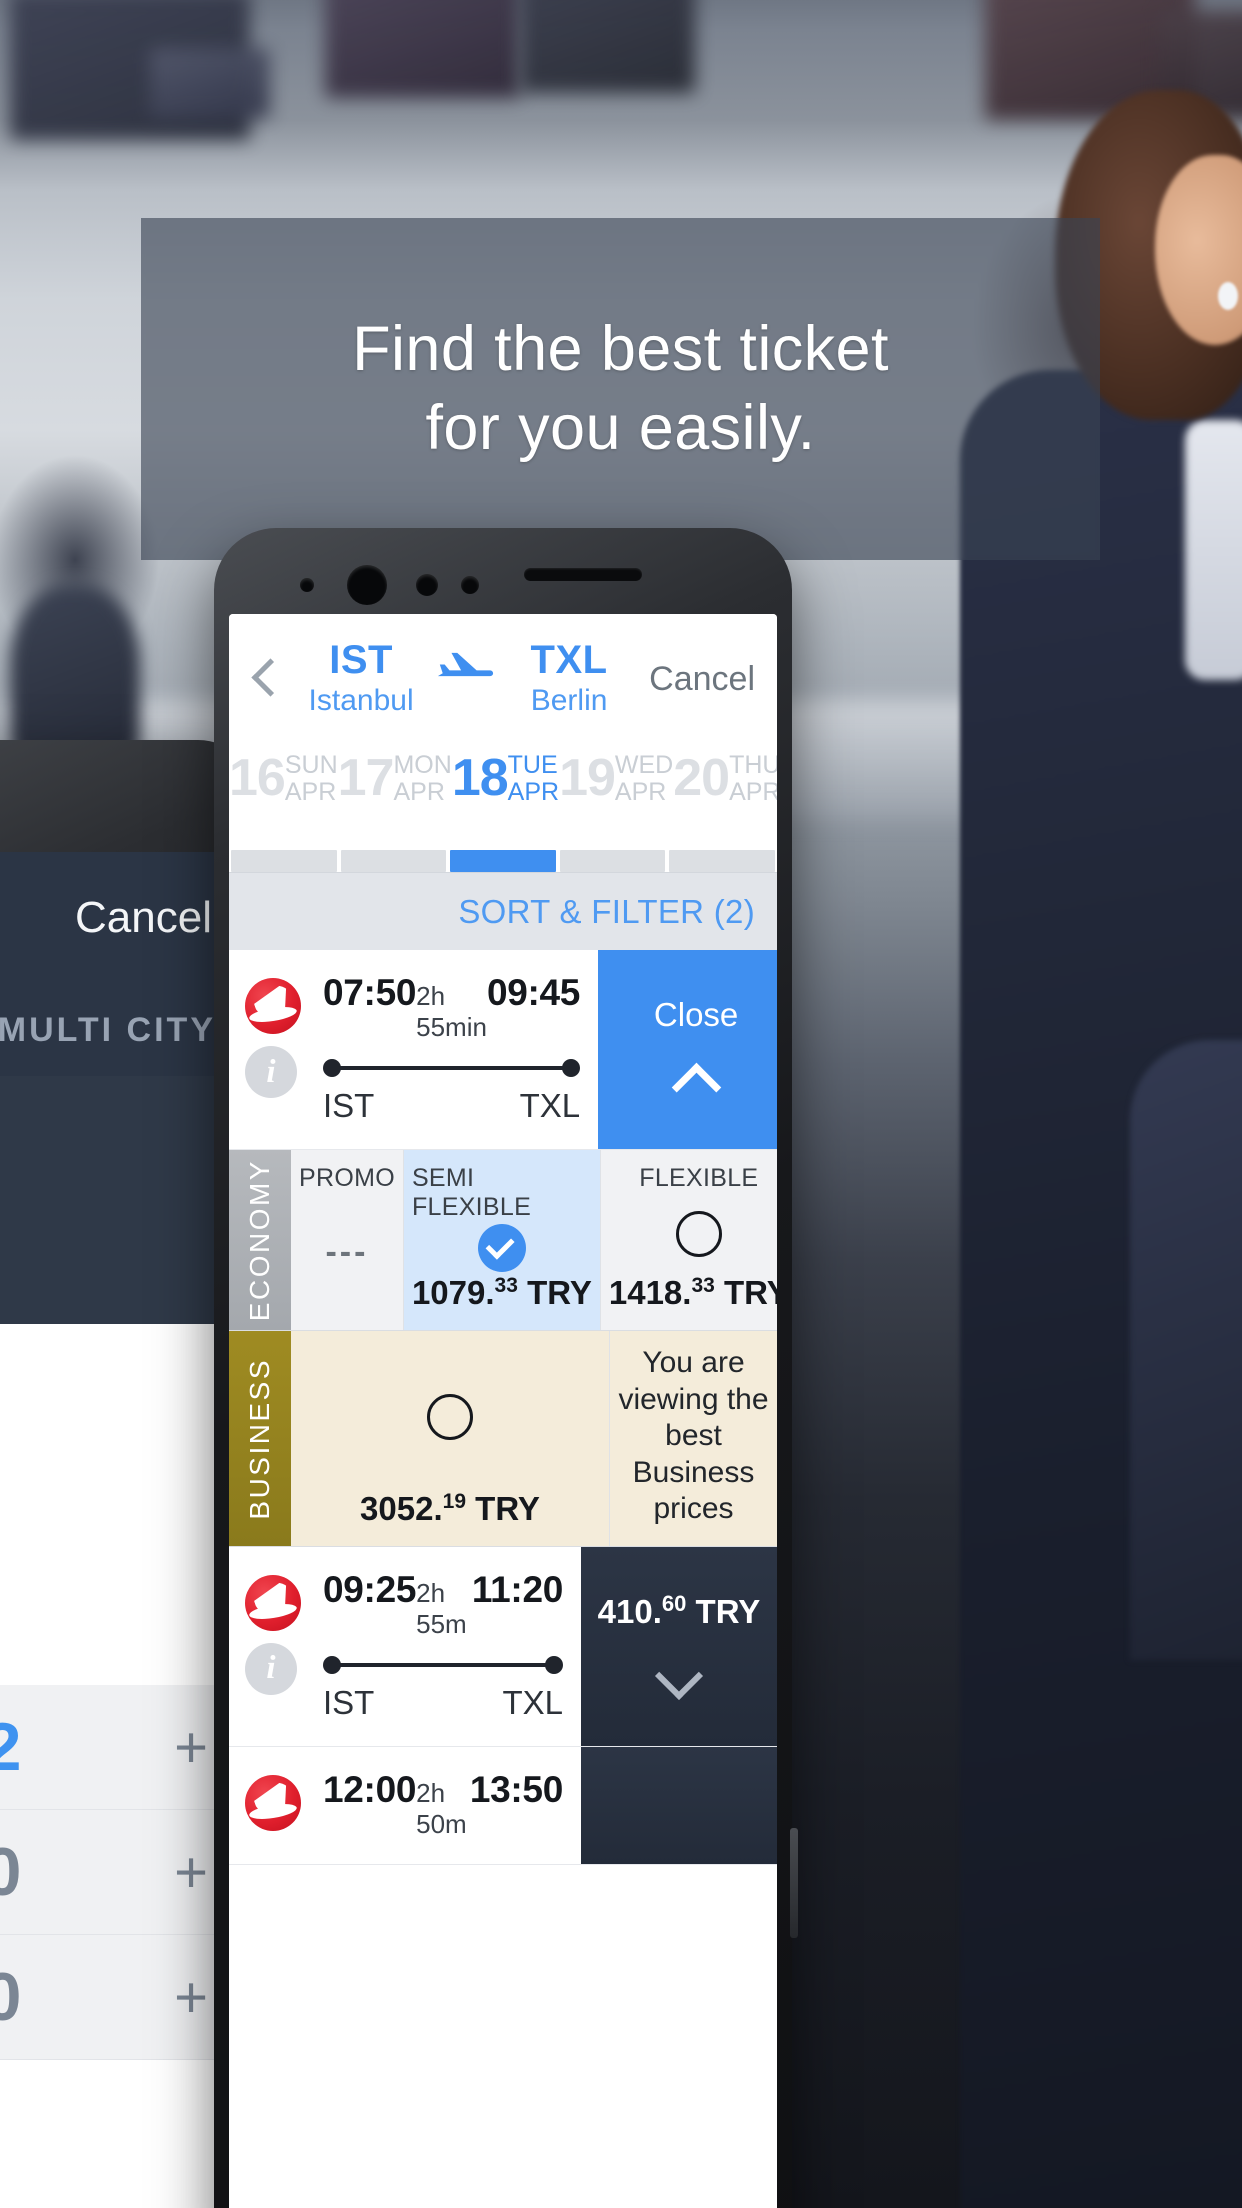 The height and width of the screenshot is (2208, 1242). Describe the element at coordinates (606, 912) in the screenshot. I see `sort-filter-label: SORT & FILTER (2)` at that location.